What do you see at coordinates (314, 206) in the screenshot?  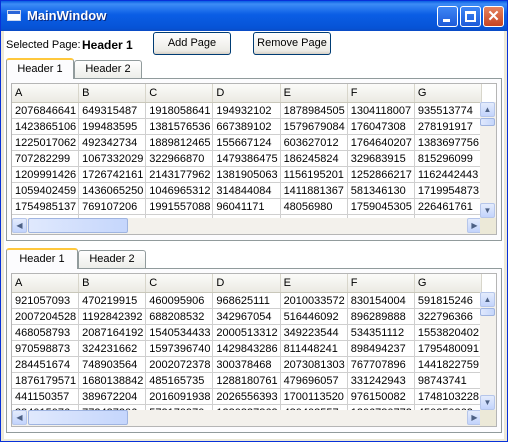 I see `grid-cell: 48056980` at bounding box center [314, 206].